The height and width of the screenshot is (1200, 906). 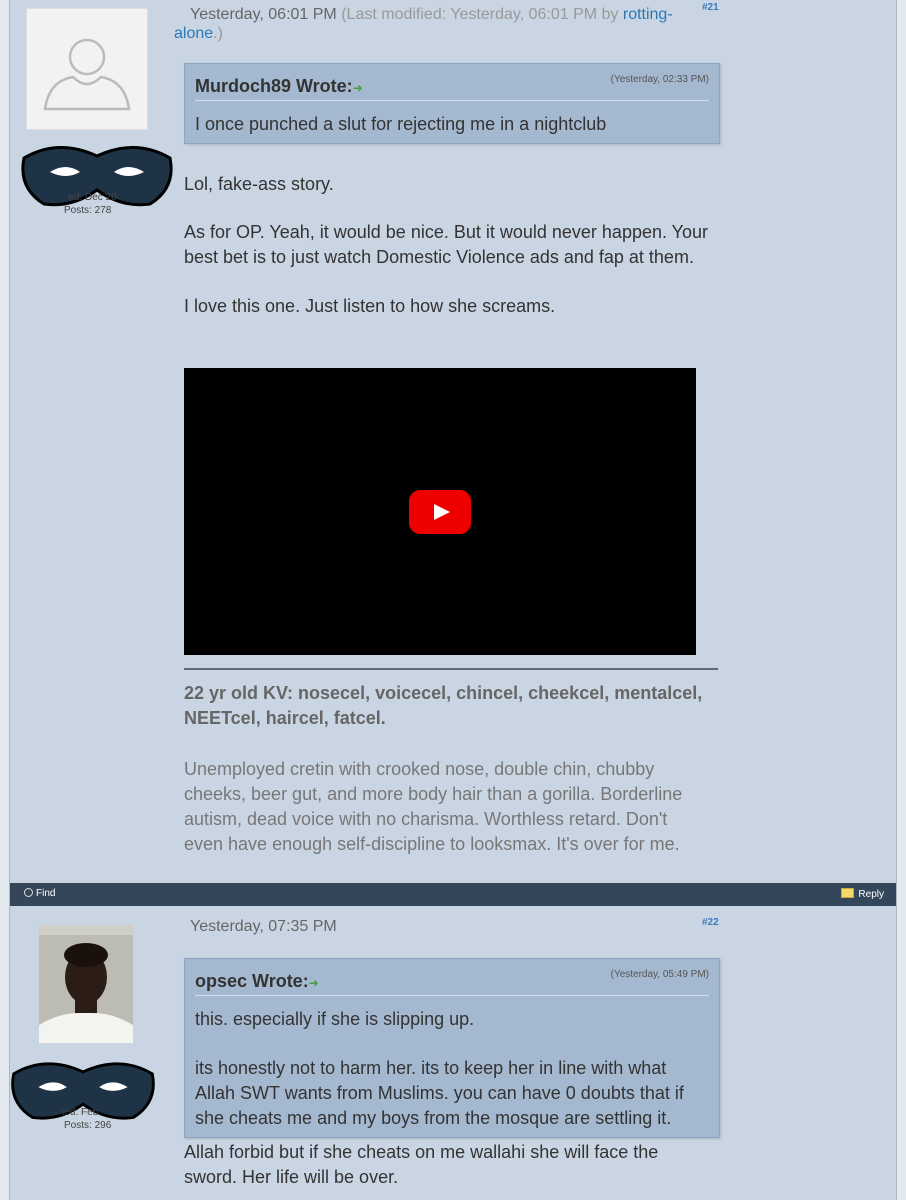 What do you see at coordinates (257, 981) in the screenshot?
I see `quote-author: opsec Wrote:➜` at bounding box center [257, 981].